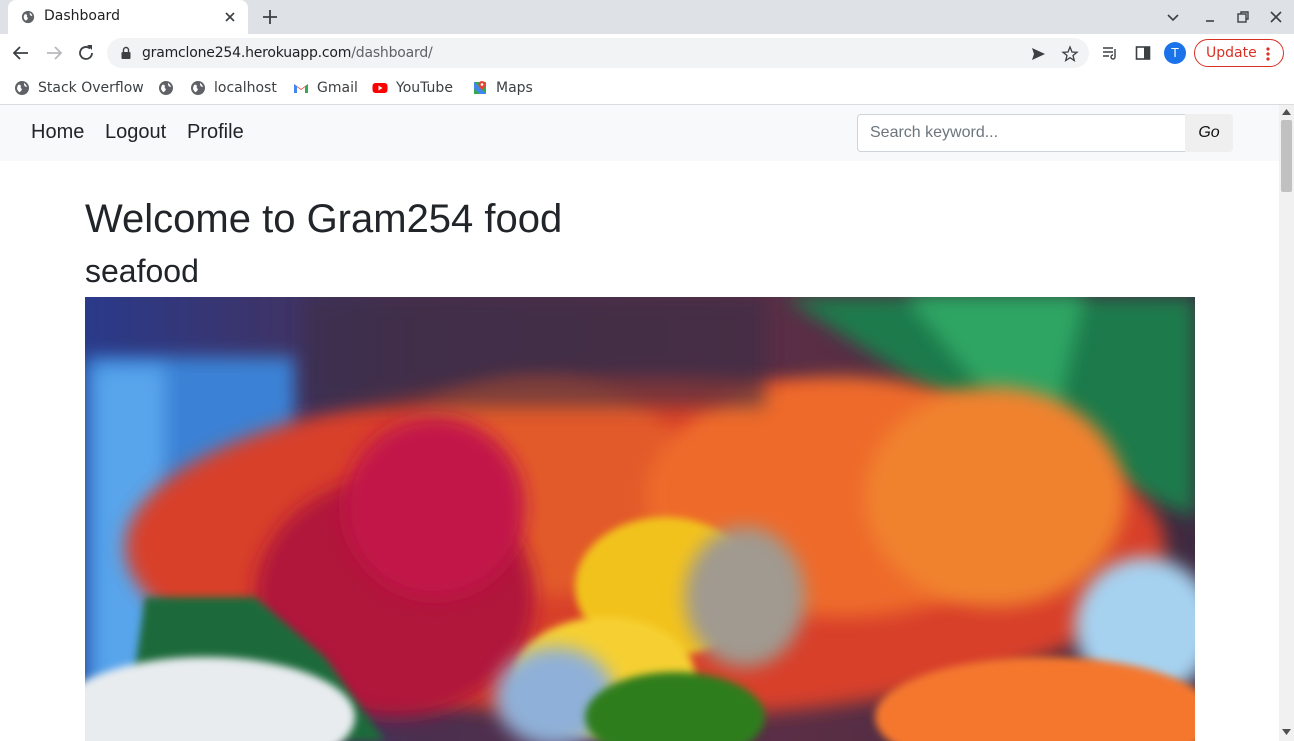  Describe the element at coordinates (1210, 17) in the screenshot. I see `minimize-icon` at that location.